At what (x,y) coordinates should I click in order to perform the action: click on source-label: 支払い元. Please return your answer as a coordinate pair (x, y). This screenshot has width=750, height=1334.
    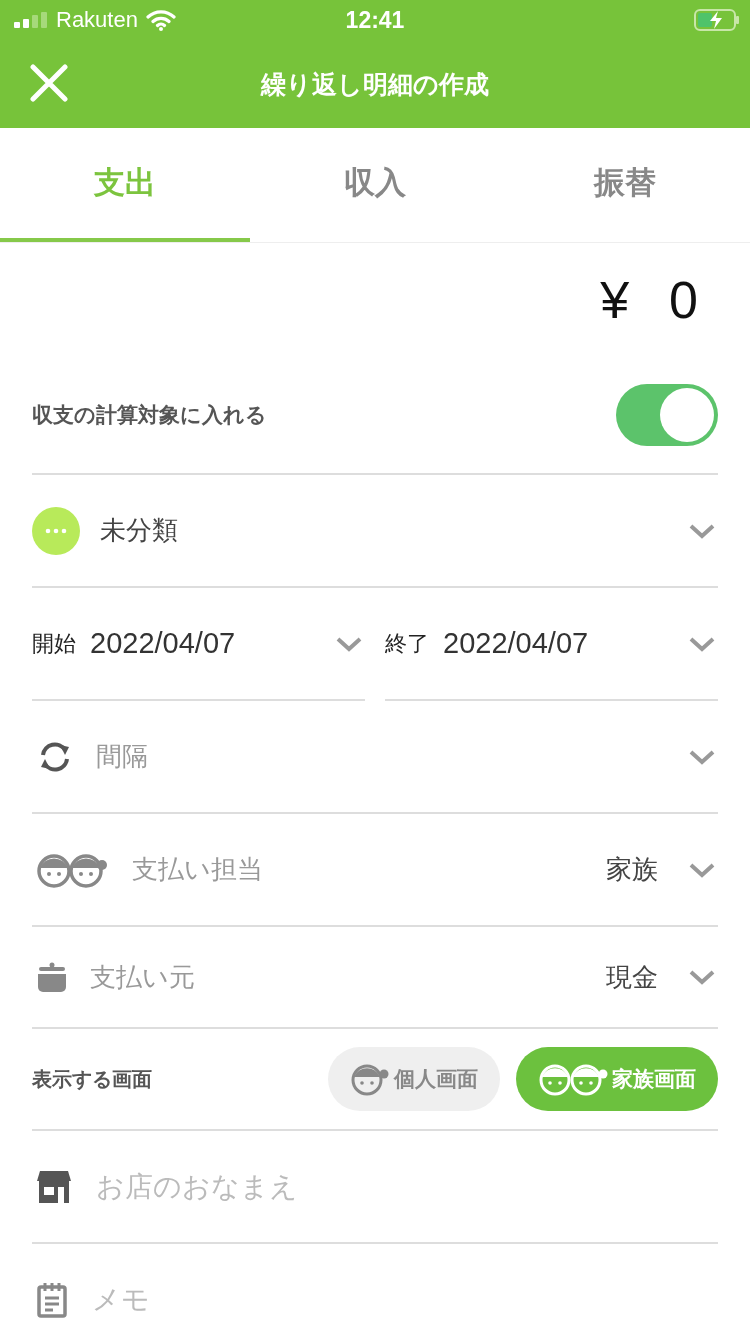
    Looking at the image, I should click on (143, 977).